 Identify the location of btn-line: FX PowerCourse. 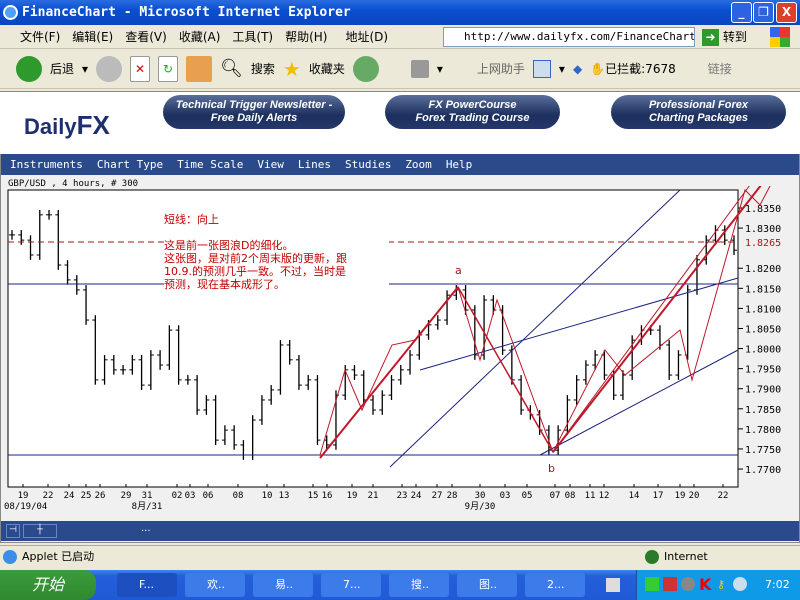
(472, 105).